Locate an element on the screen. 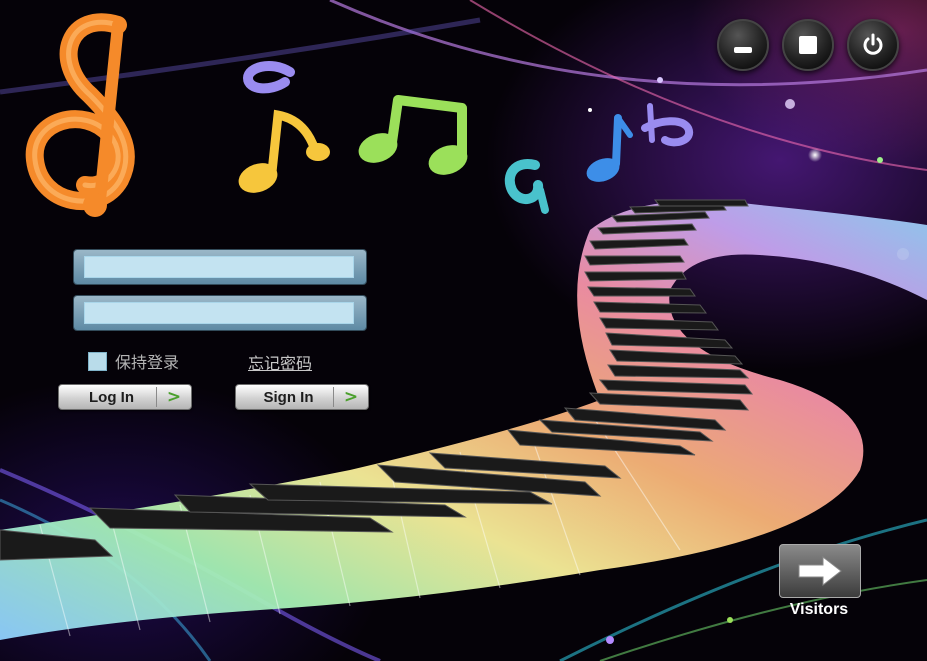 This screenshot has height=661, width=927. quarter-note-blue-icon is located at coordinates (609, 148).